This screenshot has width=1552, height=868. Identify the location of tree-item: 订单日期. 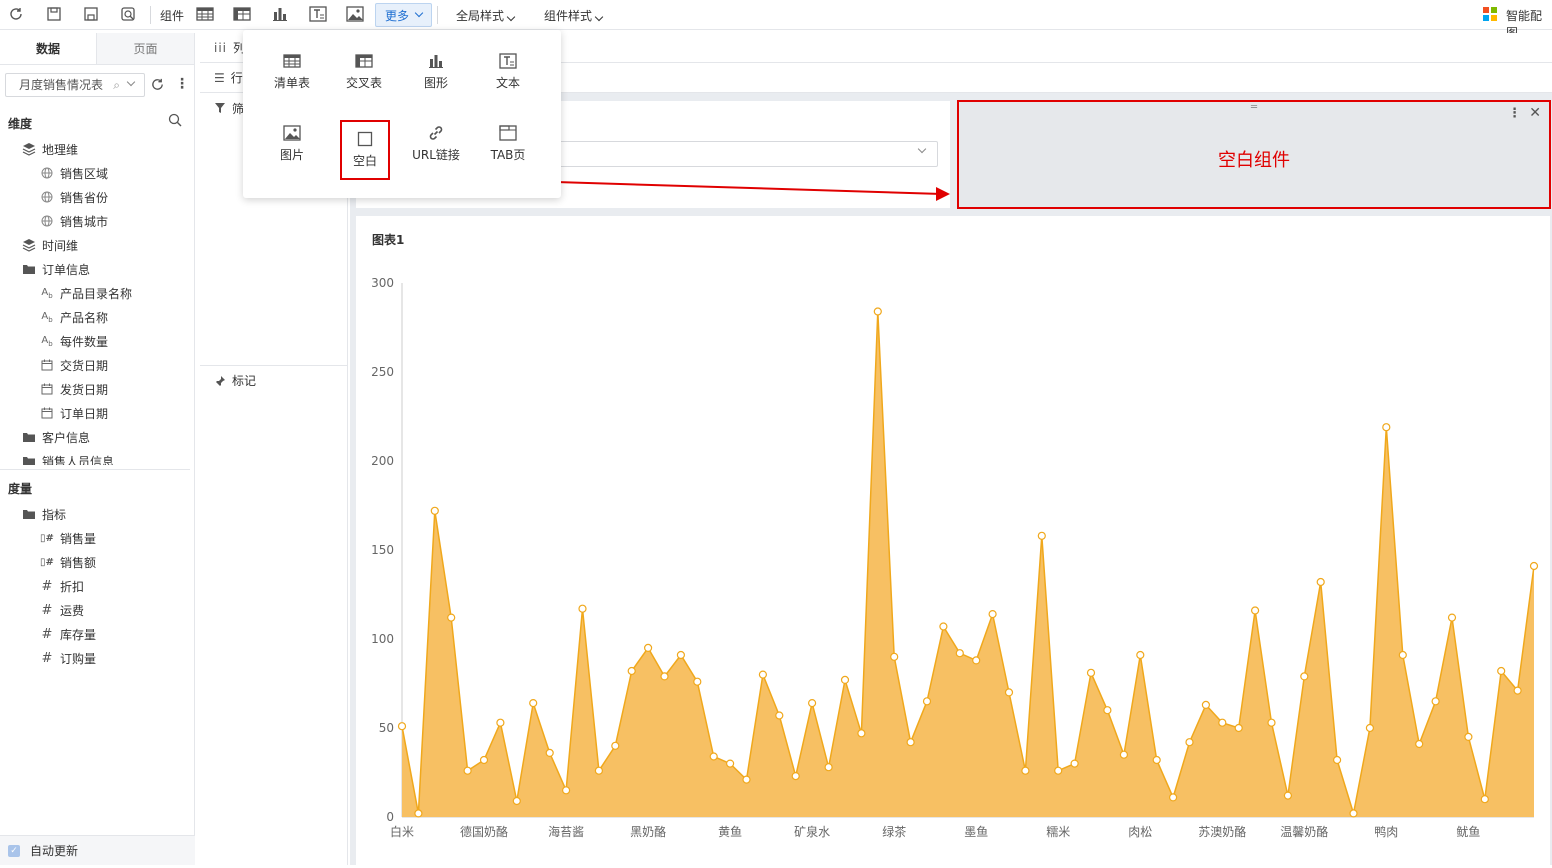
(74, 413).